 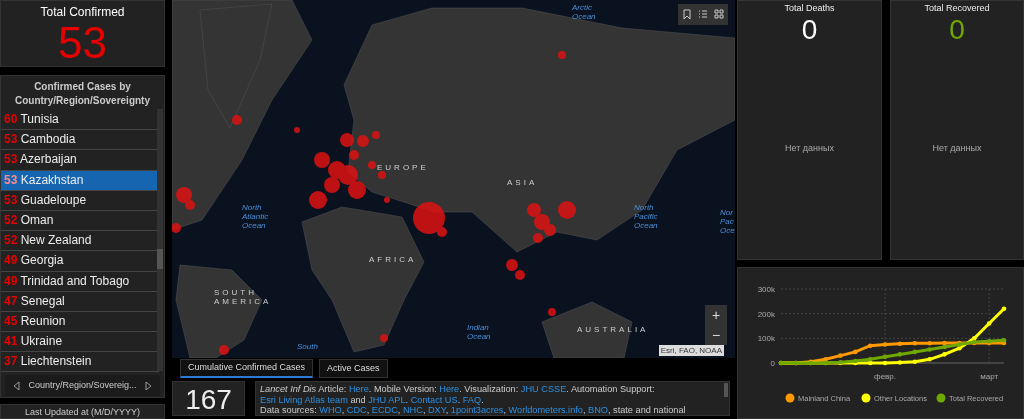 I want to click on recovered-count: 0, so click(x=957, y=29).